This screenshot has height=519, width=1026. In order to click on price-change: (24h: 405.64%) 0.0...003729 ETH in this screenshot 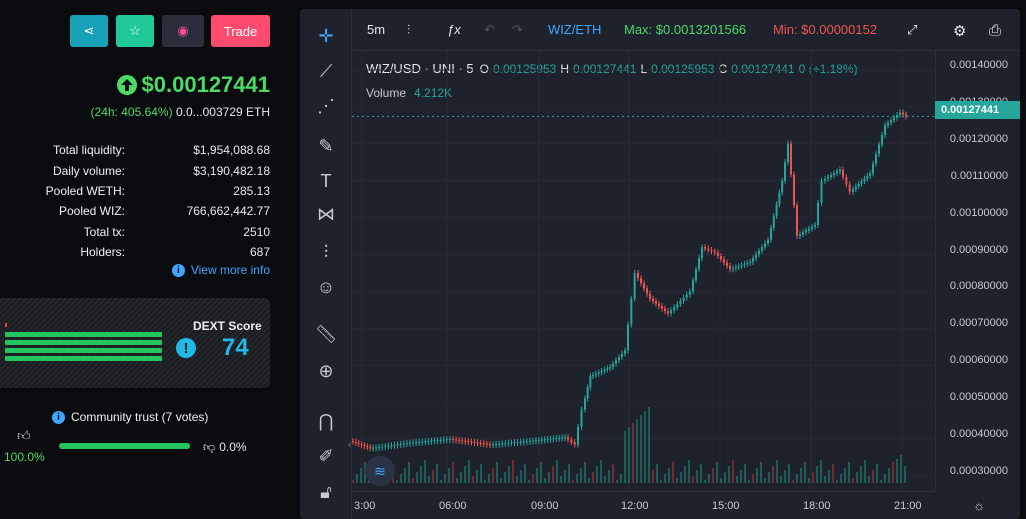, I will do `click(180, 112)`.